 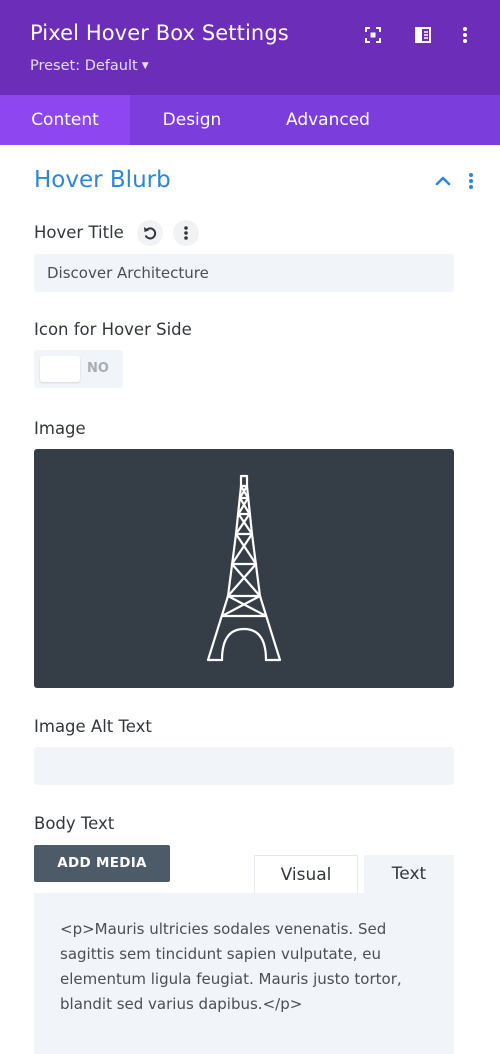 I want to click on image-alt-text-input, so click(x=244, y=766).